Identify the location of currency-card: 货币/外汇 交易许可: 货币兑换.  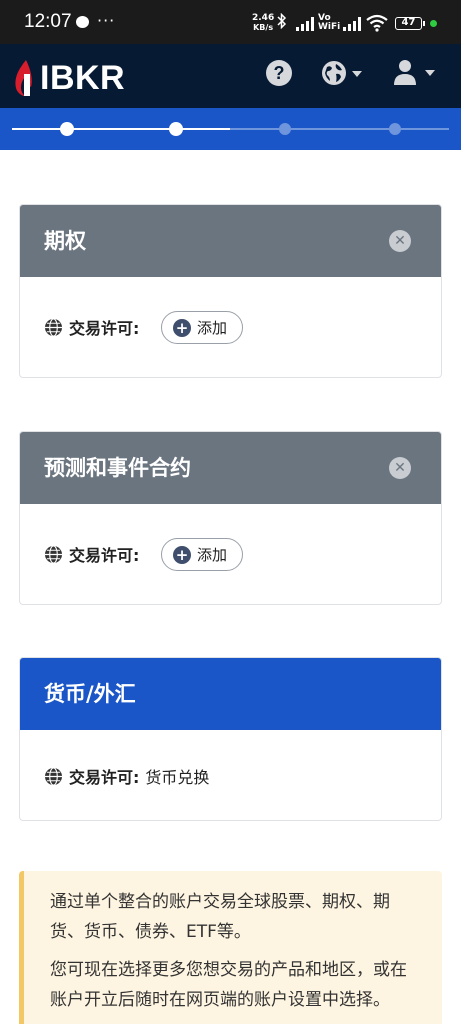
(230, 739).